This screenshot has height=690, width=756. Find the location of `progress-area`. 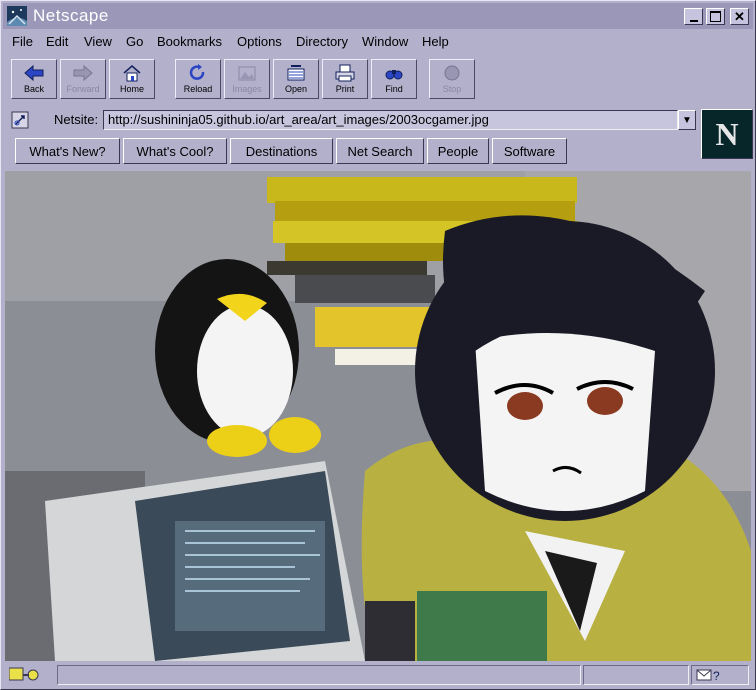

progress-area is located at coordinates (636, 675).